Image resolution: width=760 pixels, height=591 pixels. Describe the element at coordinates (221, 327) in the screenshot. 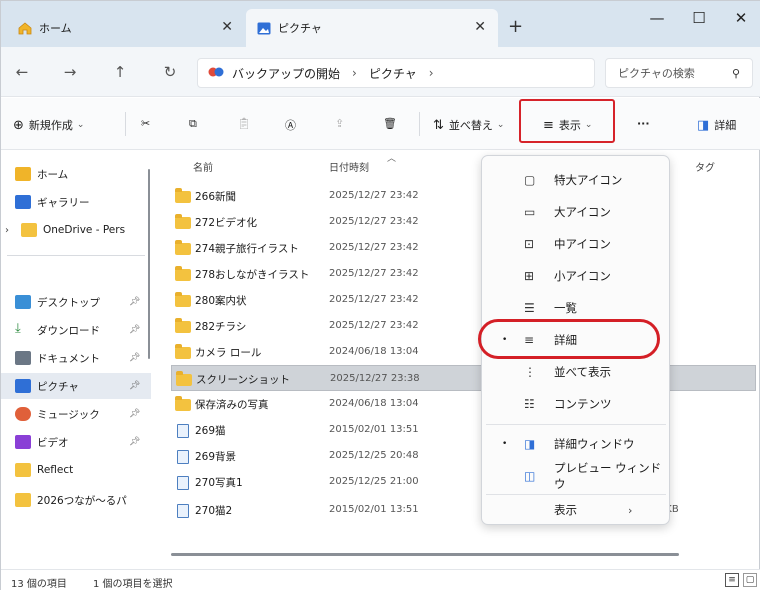

I see `file-name: 282チラシ` at that location.